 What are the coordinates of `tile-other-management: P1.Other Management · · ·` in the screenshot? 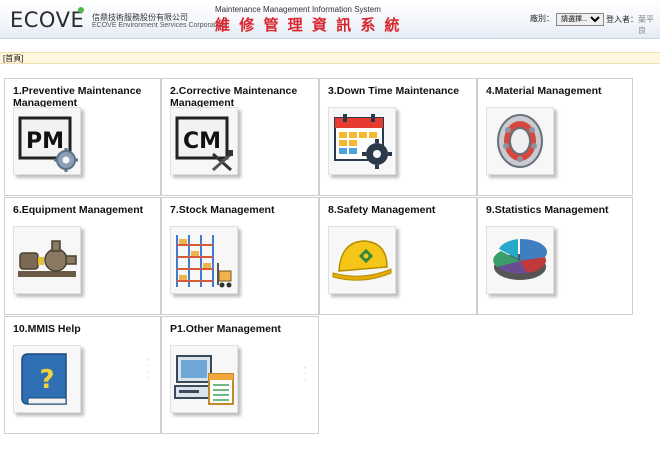 It's located at (240, 375).